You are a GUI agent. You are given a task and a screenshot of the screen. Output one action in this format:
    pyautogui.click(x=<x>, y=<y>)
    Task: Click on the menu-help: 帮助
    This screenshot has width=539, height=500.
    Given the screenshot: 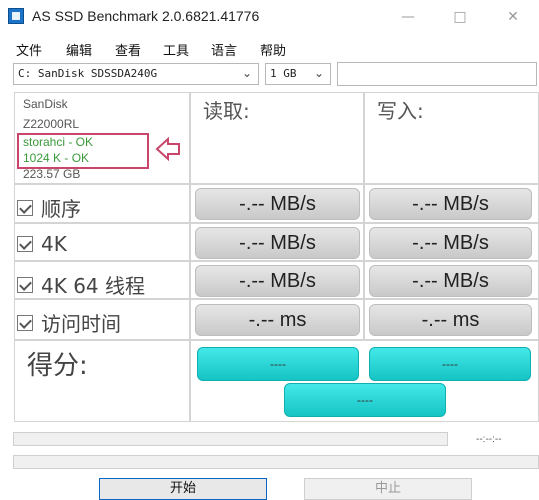 What is the action you would take?
    pyautogui.click(x=273, y=49)
    